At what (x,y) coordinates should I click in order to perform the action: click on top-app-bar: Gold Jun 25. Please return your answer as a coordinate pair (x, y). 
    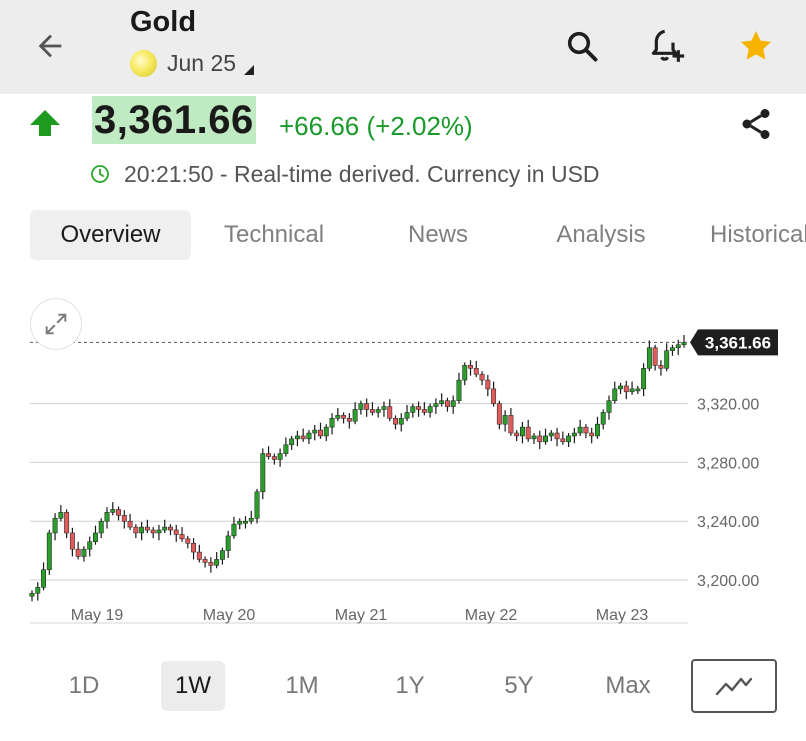
    Looking at the image, I should click on (403, 47).